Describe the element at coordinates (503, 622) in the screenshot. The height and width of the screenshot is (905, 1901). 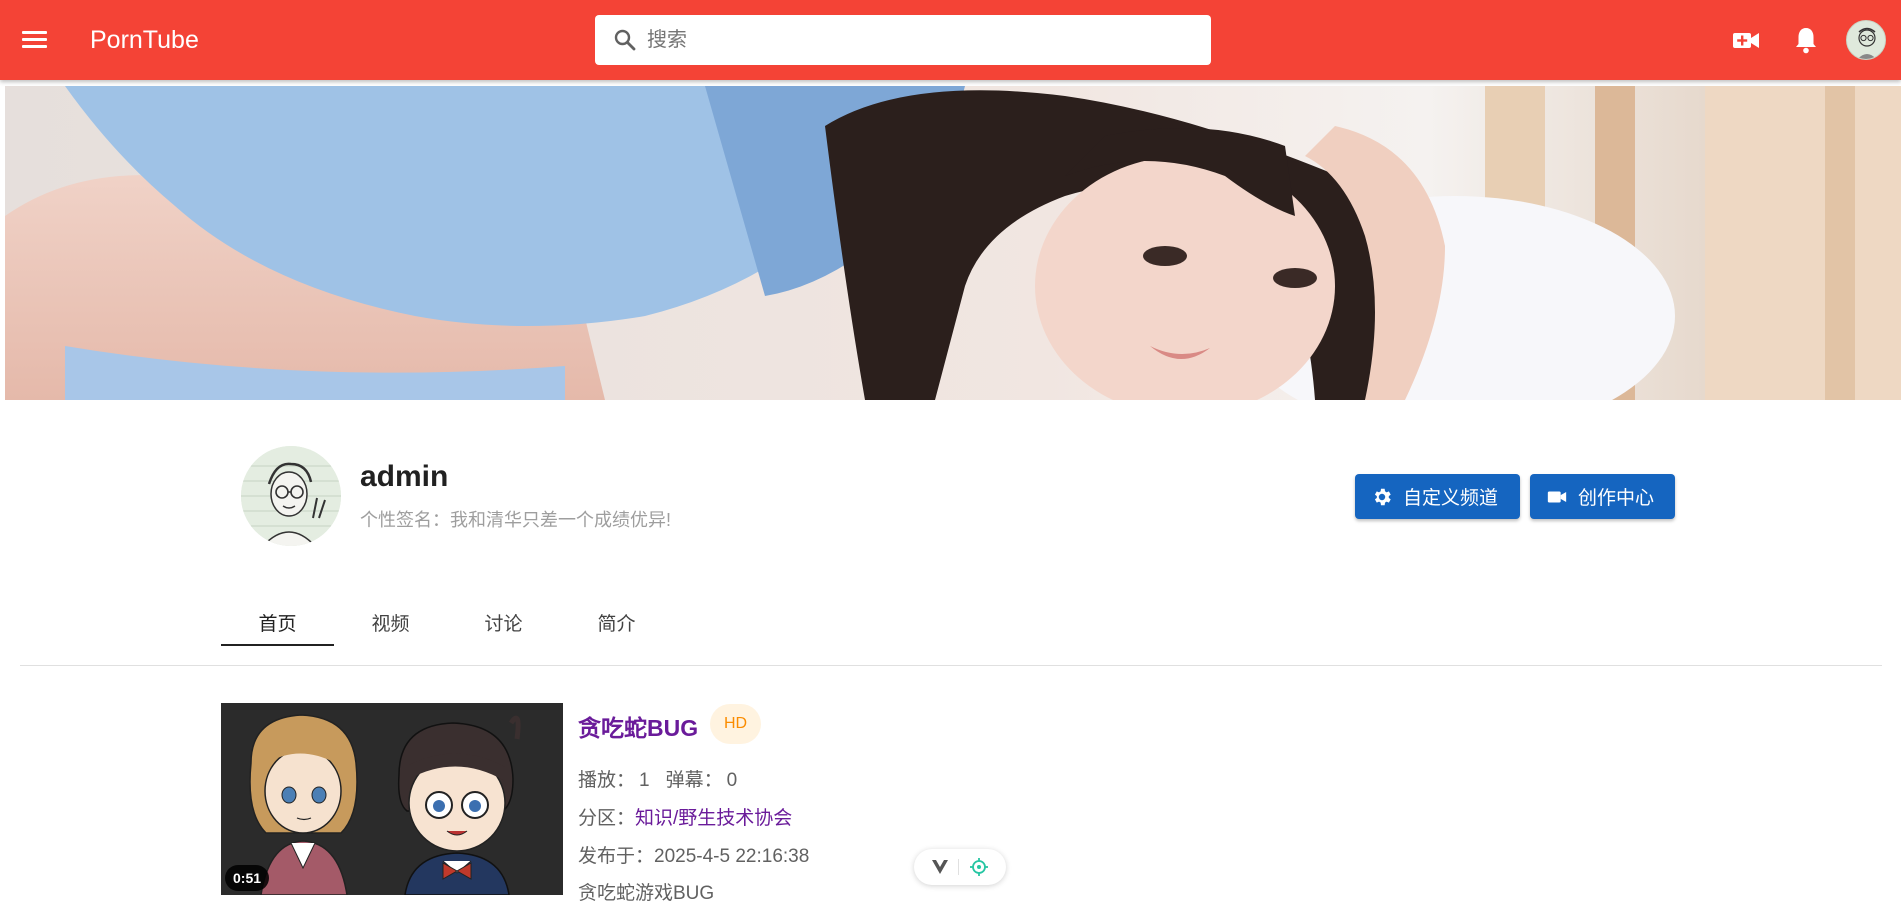
I see `tab-discussion: 讨论` at that location.